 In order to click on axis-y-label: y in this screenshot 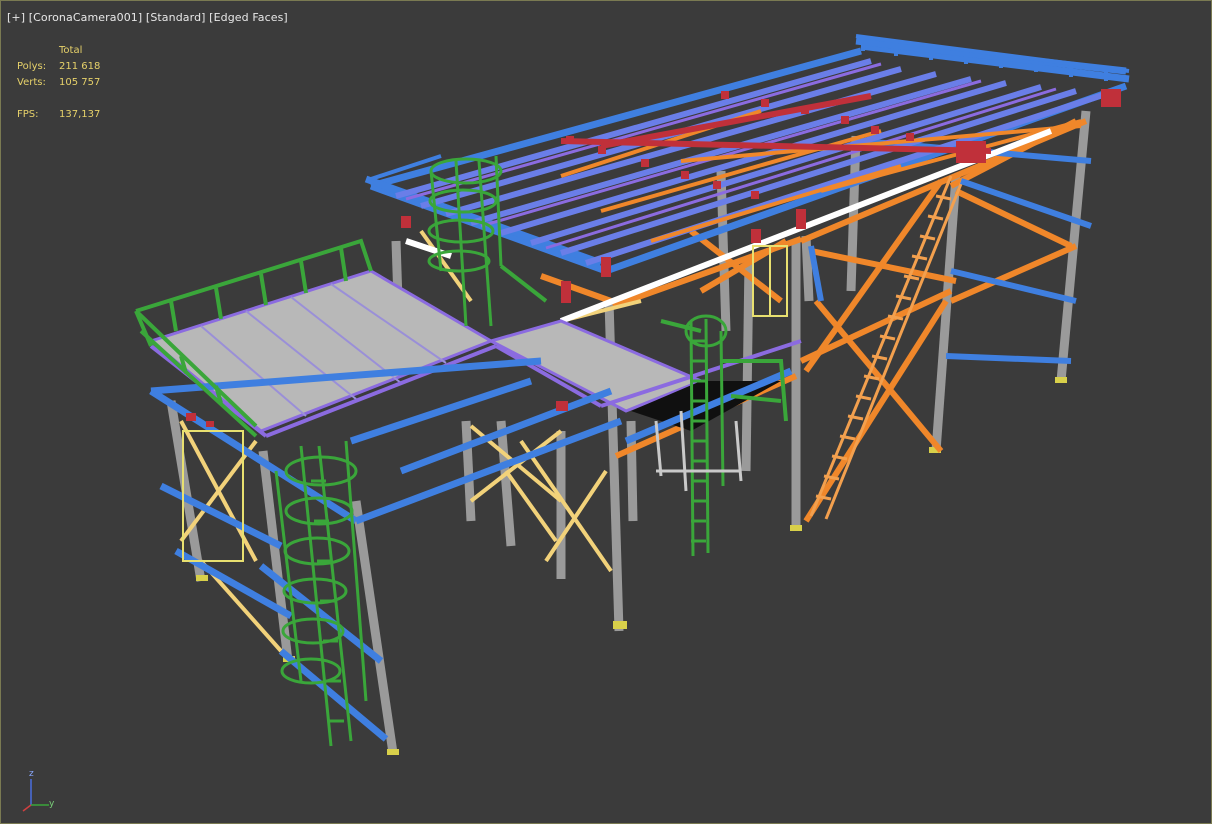, I will do `click(52, 804)`.